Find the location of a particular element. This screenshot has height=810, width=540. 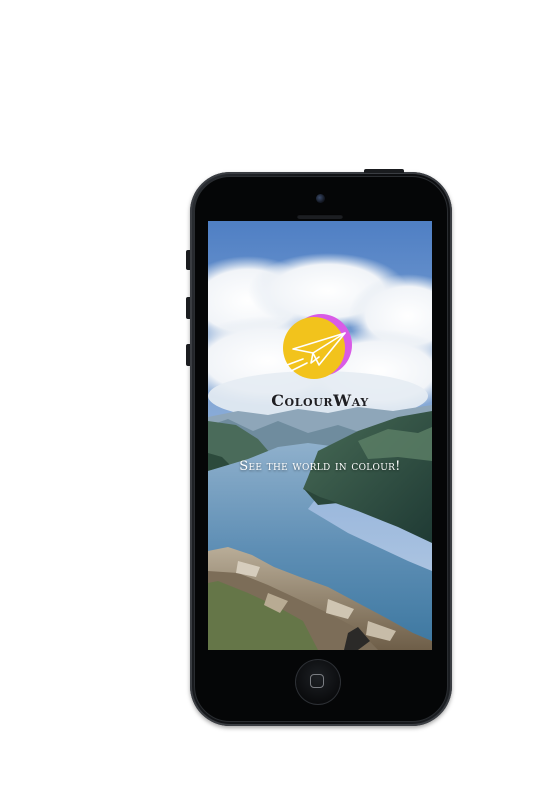

app-tagline: See the world in colour! is located at coordinates (320, 466).